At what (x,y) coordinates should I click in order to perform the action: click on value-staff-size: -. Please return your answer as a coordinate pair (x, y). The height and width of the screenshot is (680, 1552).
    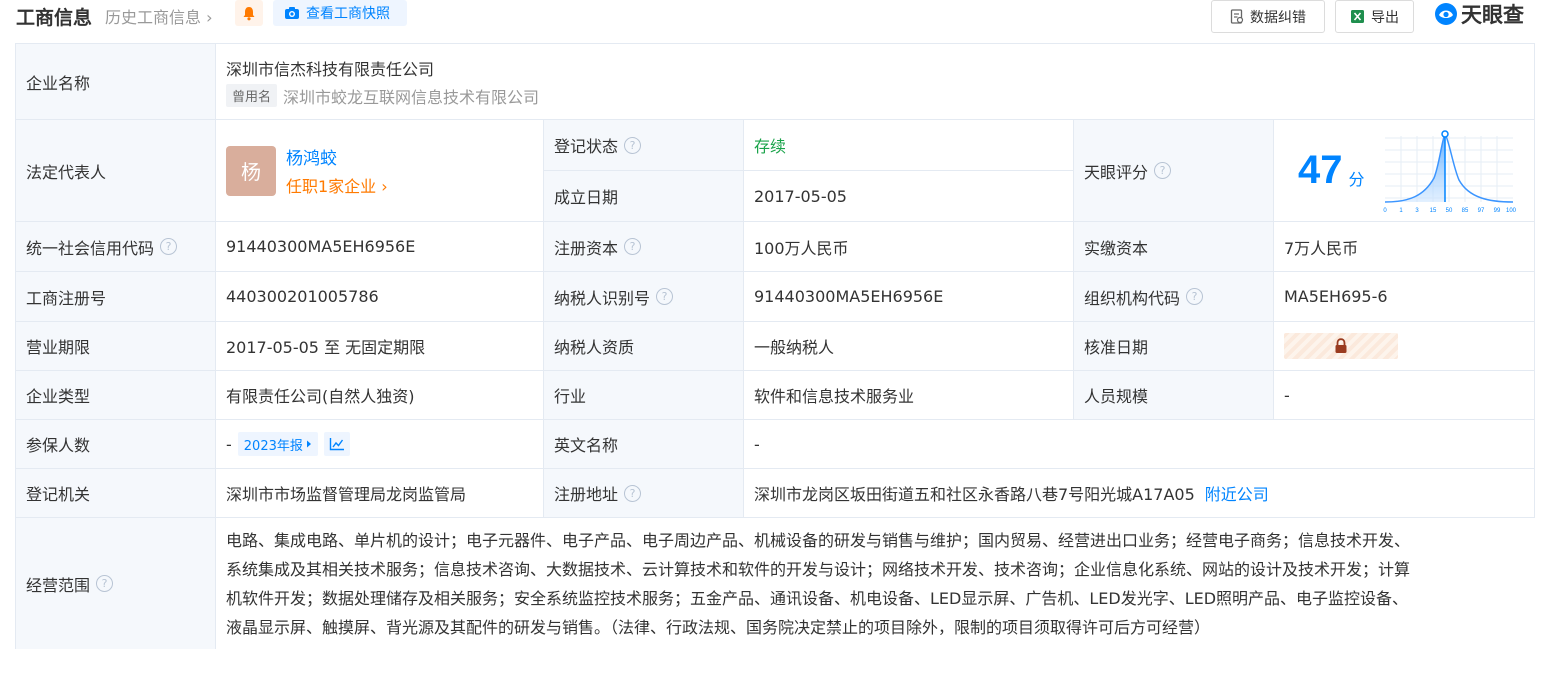
    Looking at the image, I should click on (1404, 395).